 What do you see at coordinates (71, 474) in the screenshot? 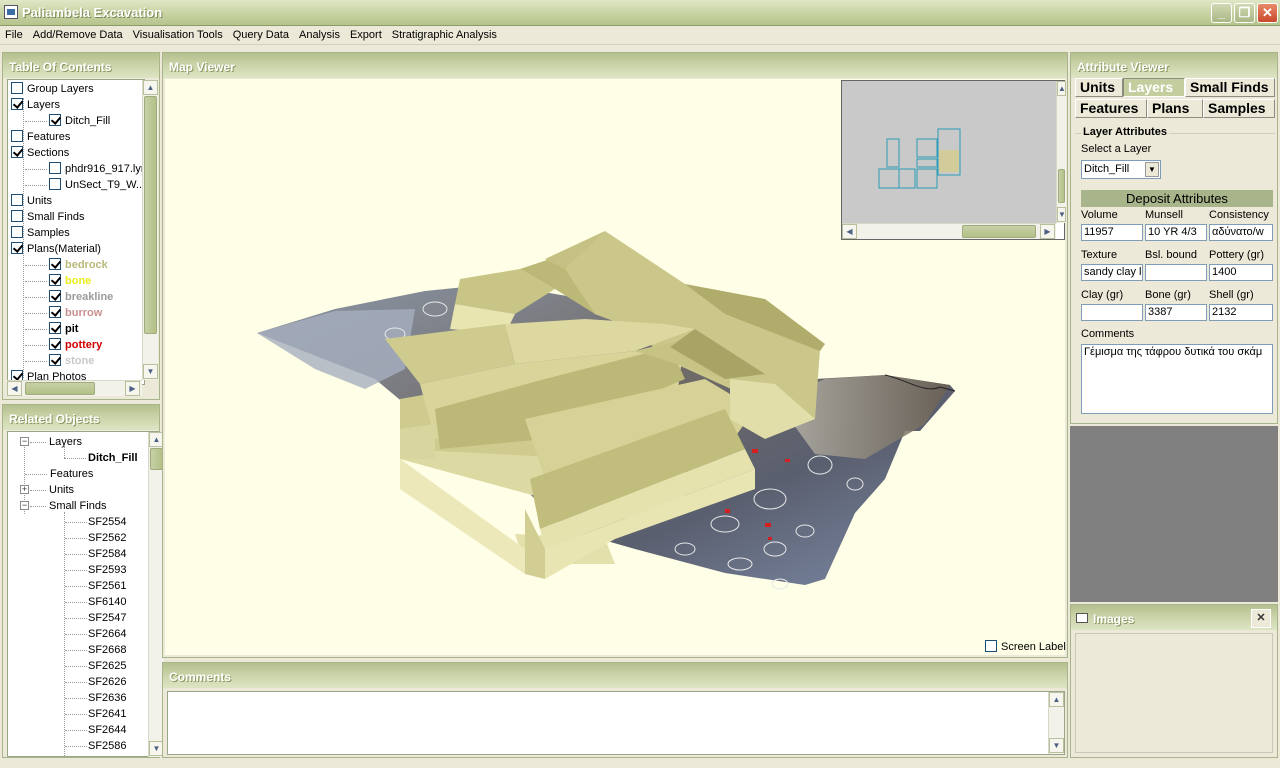
I see `related-features-node: Features` at bounding box center [71, 474].